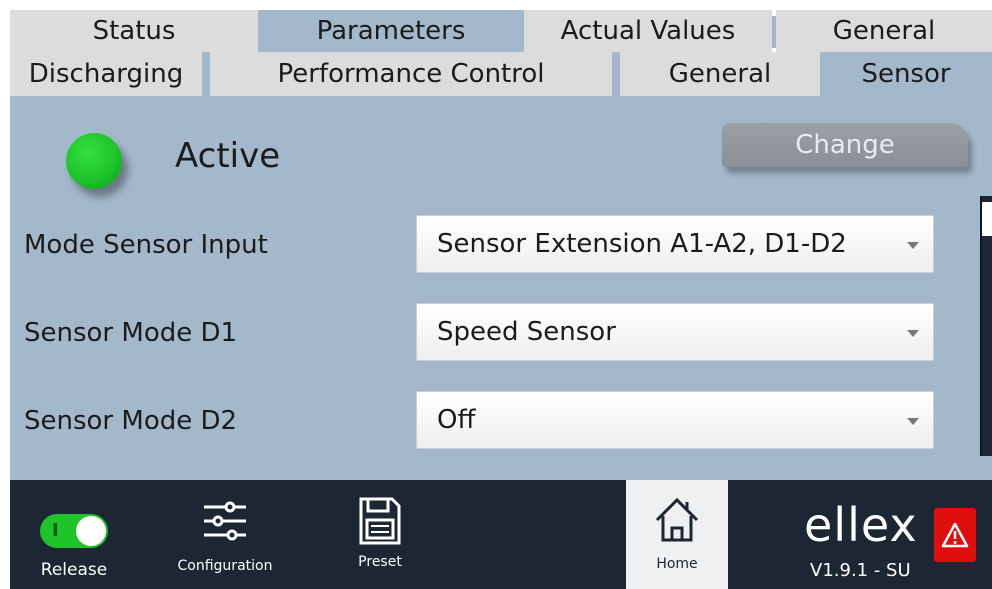  Describe the element at coordinates (391, 31) in the screenshot. I see `tab-parameters: Parameters` at that location.